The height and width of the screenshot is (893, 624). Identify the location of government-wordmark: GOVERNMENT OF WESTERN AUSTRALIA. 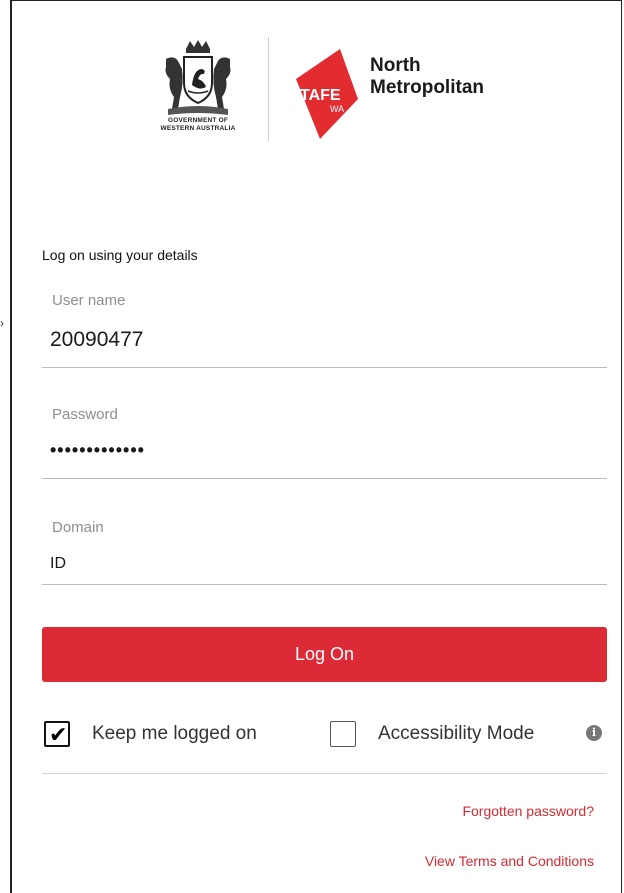
(198, 125).